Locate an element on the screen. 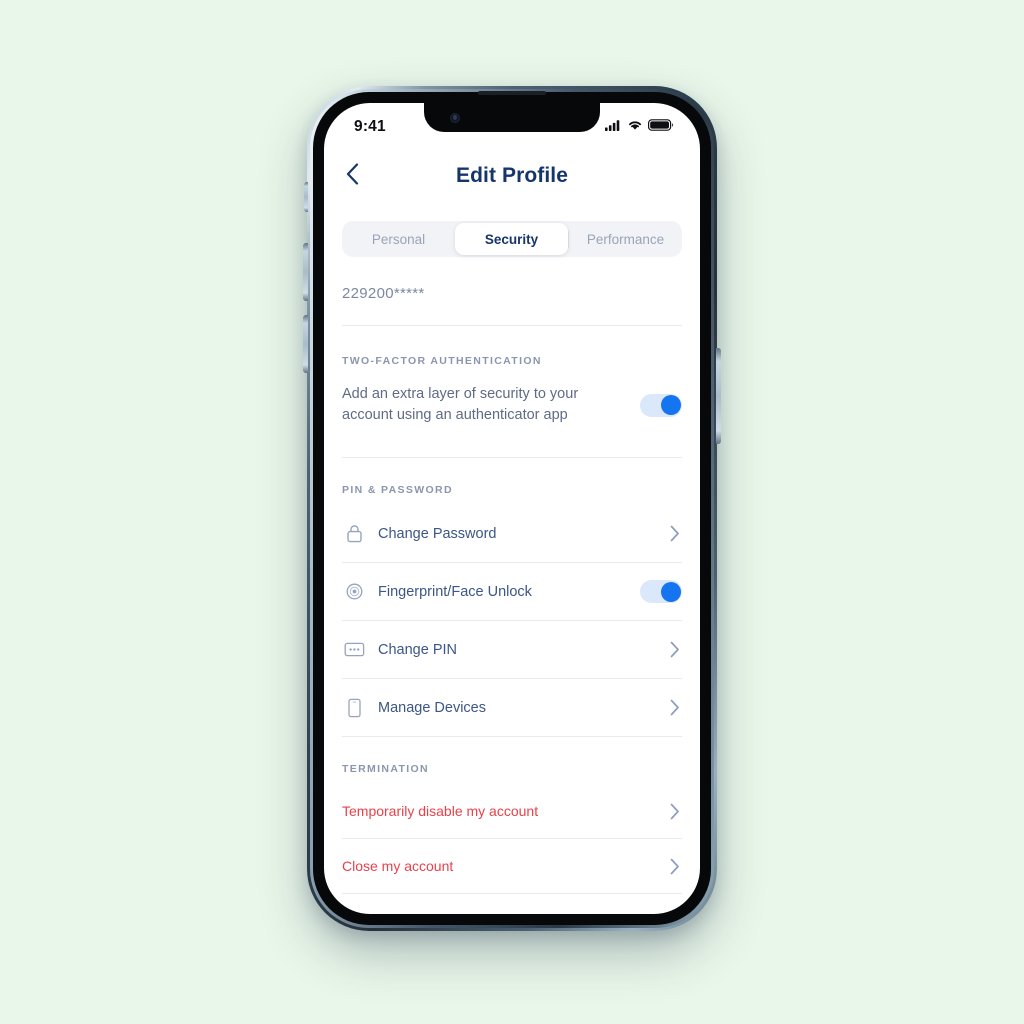 The image size is (1024, 1024). row-temporarily-disable-account: Temporarily disable my account is located at coordinates (512, 811).